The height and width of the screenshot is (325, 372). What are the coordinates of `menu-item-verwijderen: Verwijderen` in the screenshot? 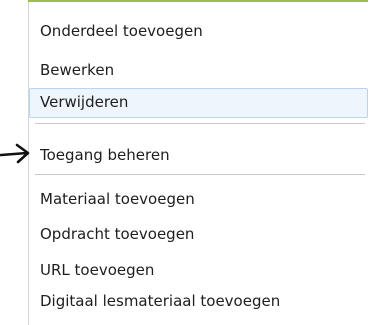 It's located at (198, 103).